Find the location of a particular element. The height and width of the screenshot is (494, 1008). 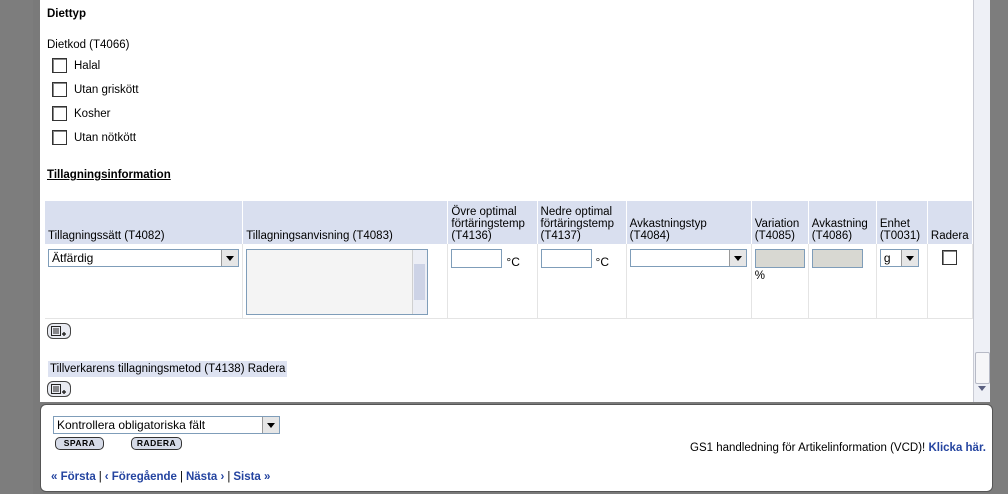

max-temp-input is located at coordinates (477, 258).